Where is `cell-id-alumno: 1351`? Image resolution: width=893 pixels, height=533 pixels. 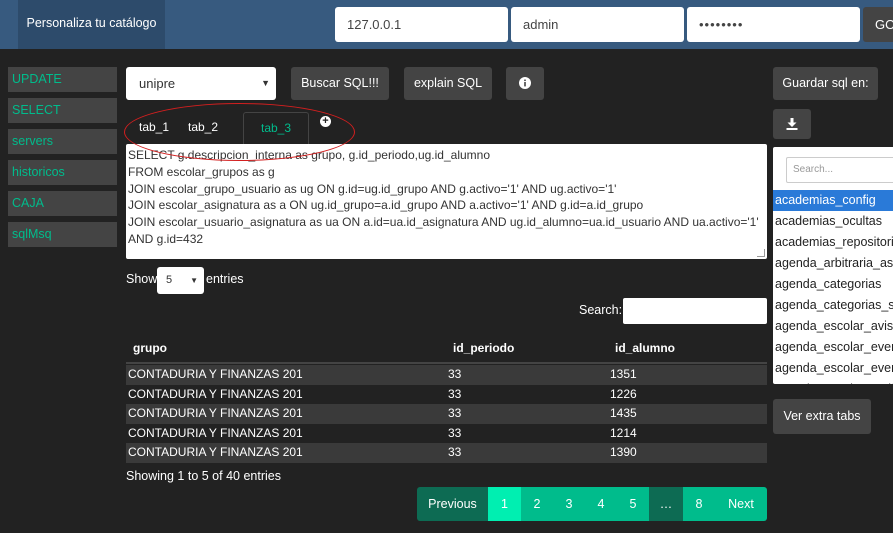
cell-id-alumno: 1351 is located at coordinates (623, 374).